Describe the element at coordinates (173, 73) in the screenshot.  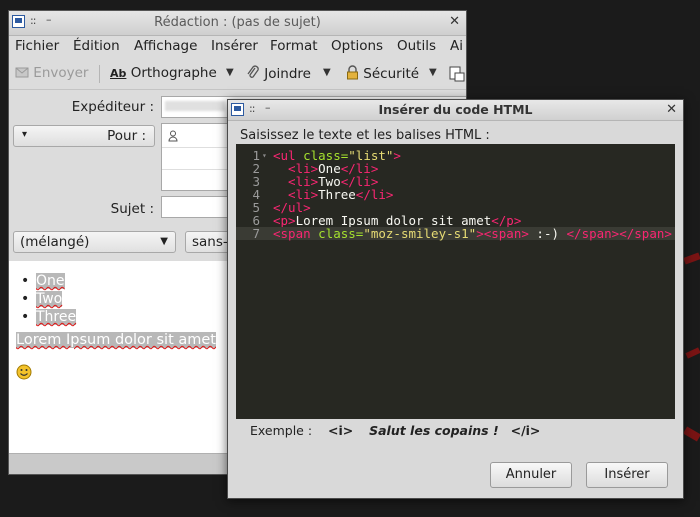
I see `spellcheck-label: Orthographe` at that location.